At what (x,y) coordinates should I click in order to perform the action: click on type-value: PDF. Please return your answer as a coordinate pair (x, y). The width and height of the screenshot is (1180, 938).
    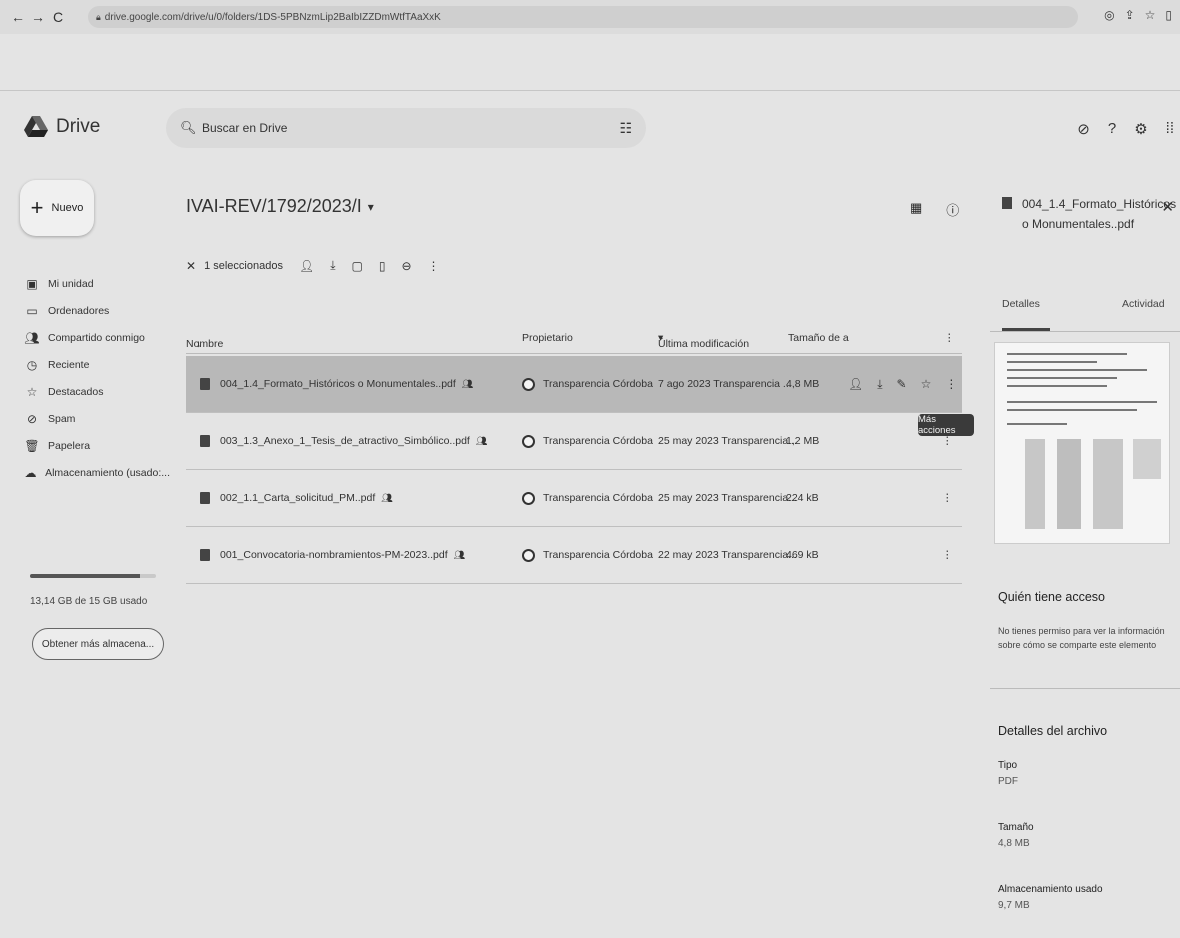
    Looking at the image, I should click on (1008, 781).